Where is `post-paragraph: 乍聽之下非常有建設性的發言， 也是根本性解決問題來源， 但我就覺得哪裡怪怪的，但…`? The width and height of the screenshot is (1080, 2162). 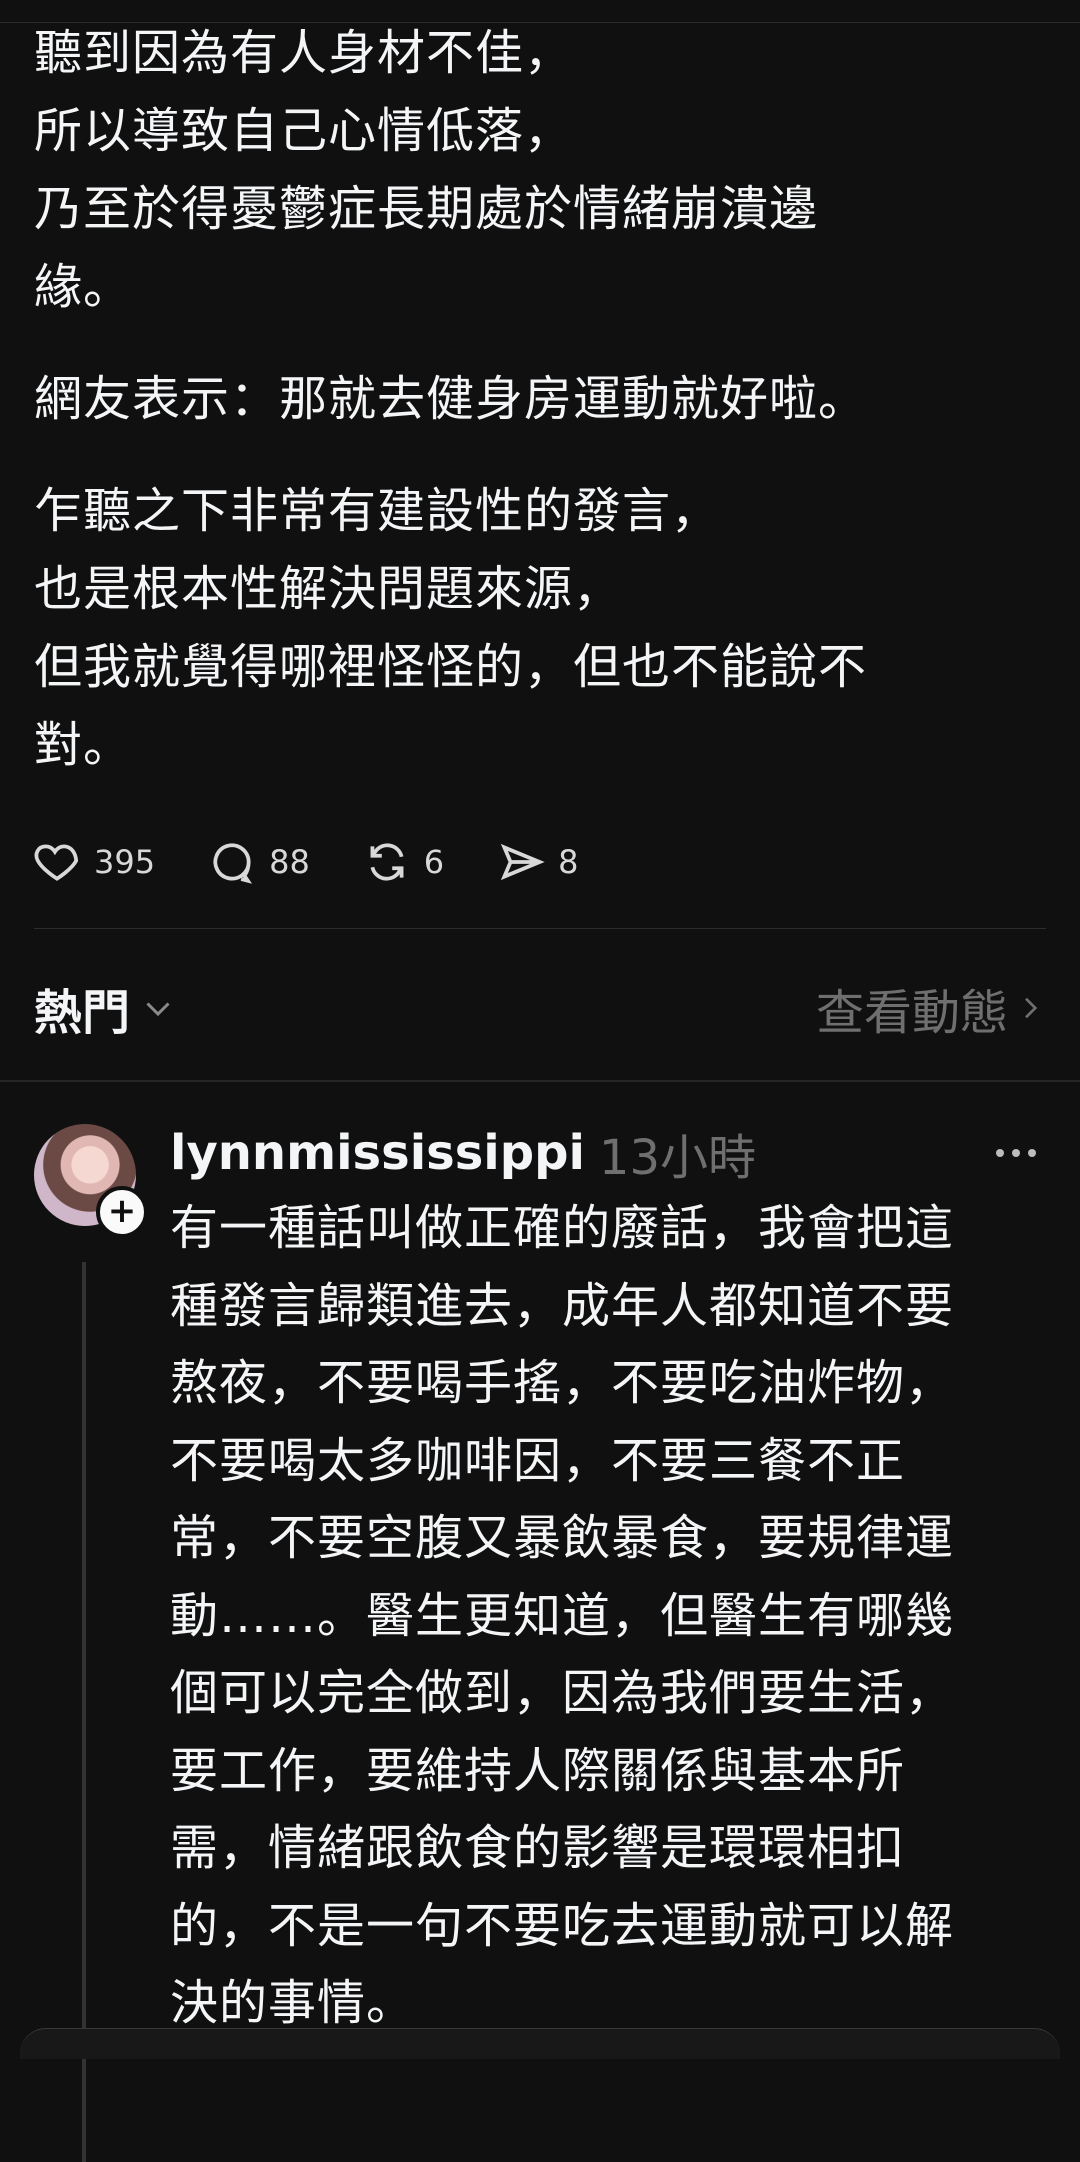 post-paragraph: 乍聽之下非常有建設性的發言， 也是根本性解決問題來源， 但我就覺得哪裡怪怪的，但… is located at coordinates (451, 628).